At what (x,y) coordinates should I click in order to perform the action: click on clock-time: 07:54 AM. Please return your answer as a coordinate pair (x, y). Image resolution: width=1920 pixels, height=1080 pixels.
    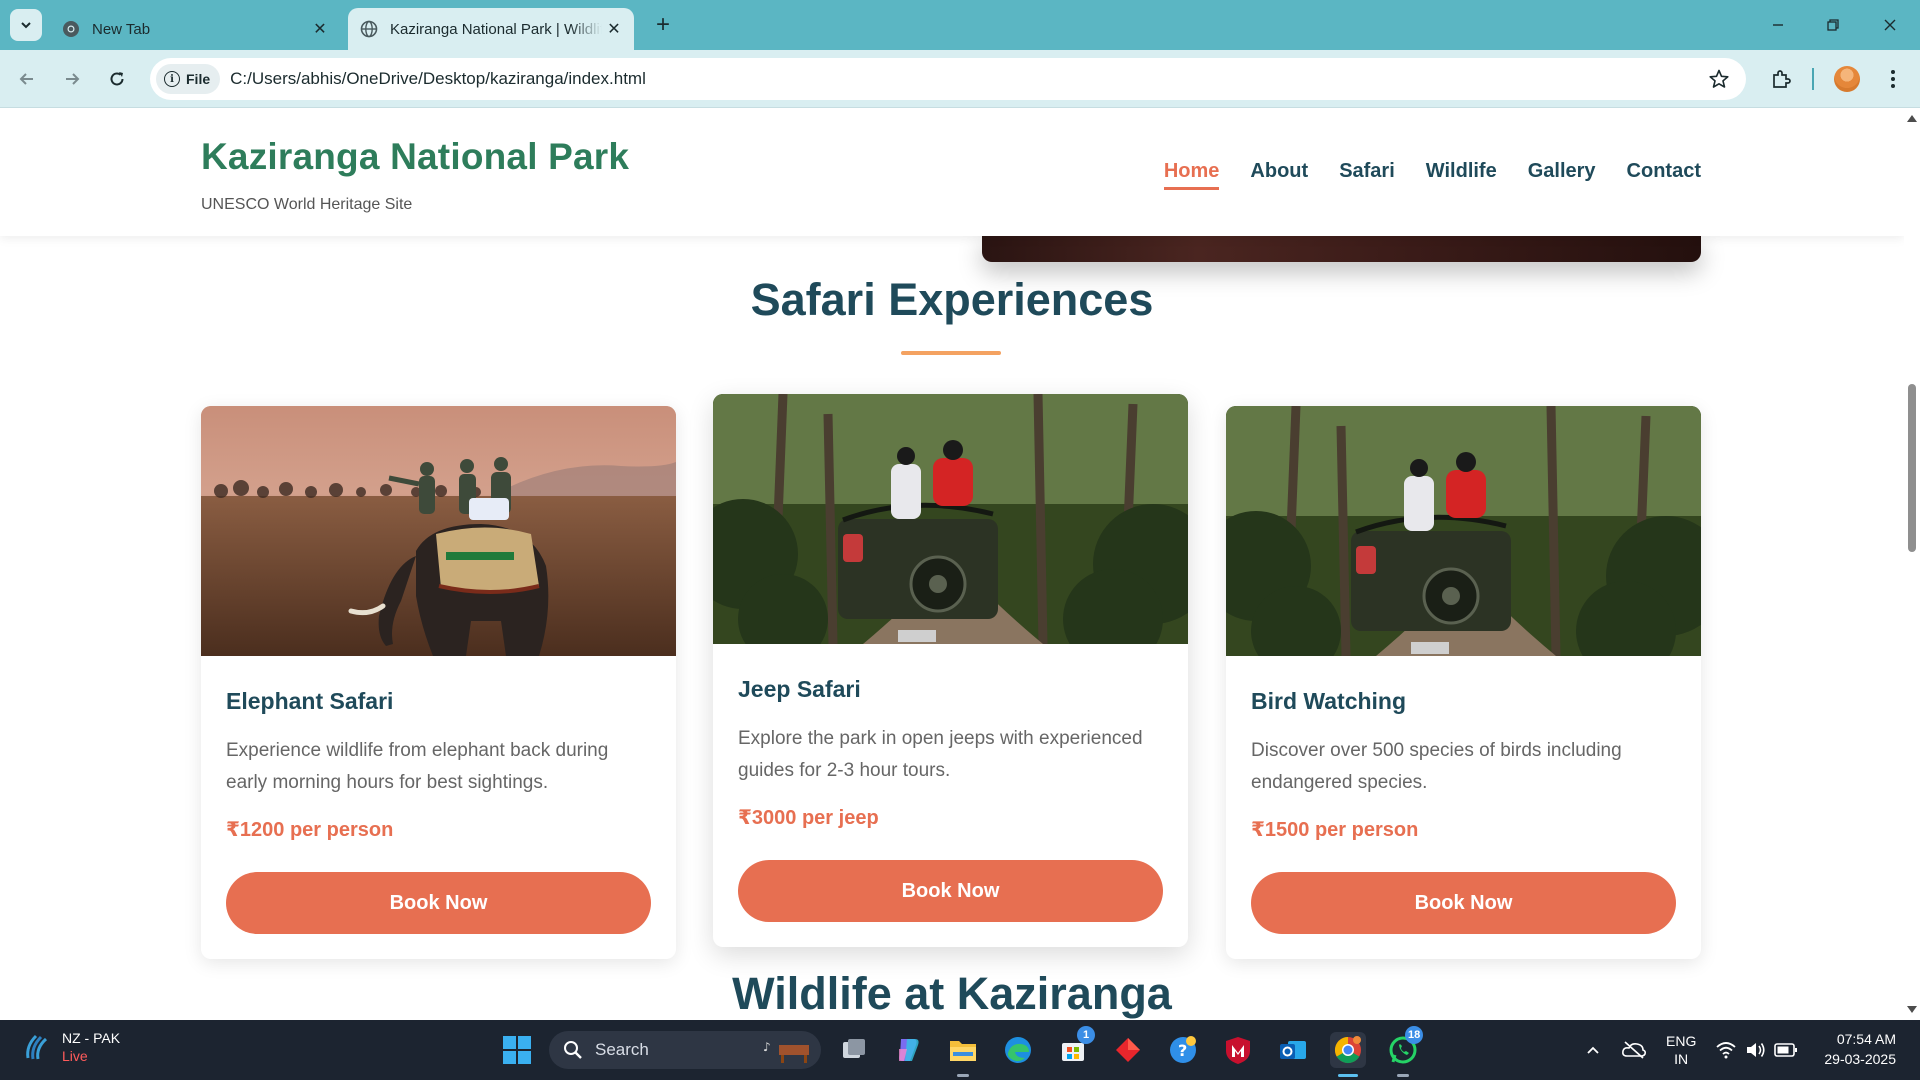
    Looking at the image, I should click on (1866, 1039).